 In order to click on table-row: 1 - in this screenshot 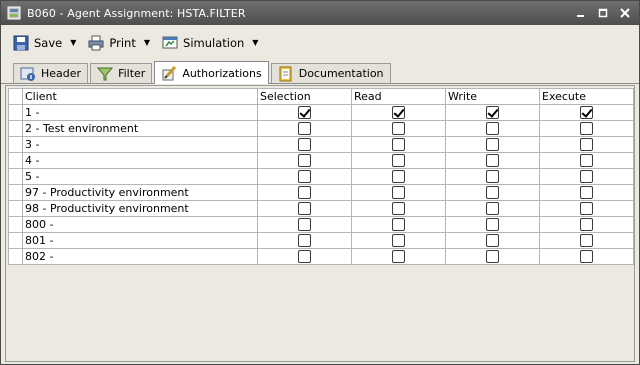, I will do `click(321, 112)`.